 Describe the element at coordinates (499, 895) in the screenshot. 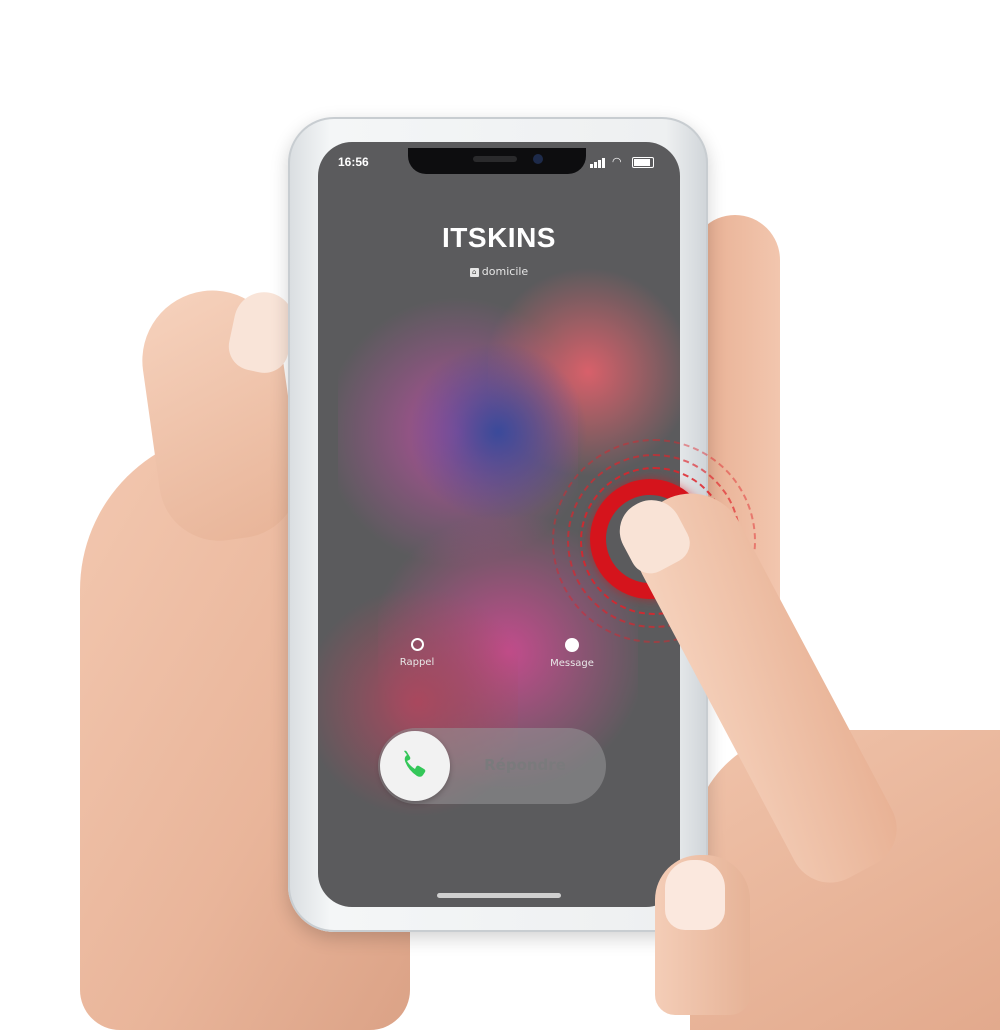

I see `home-indicator` at that location.